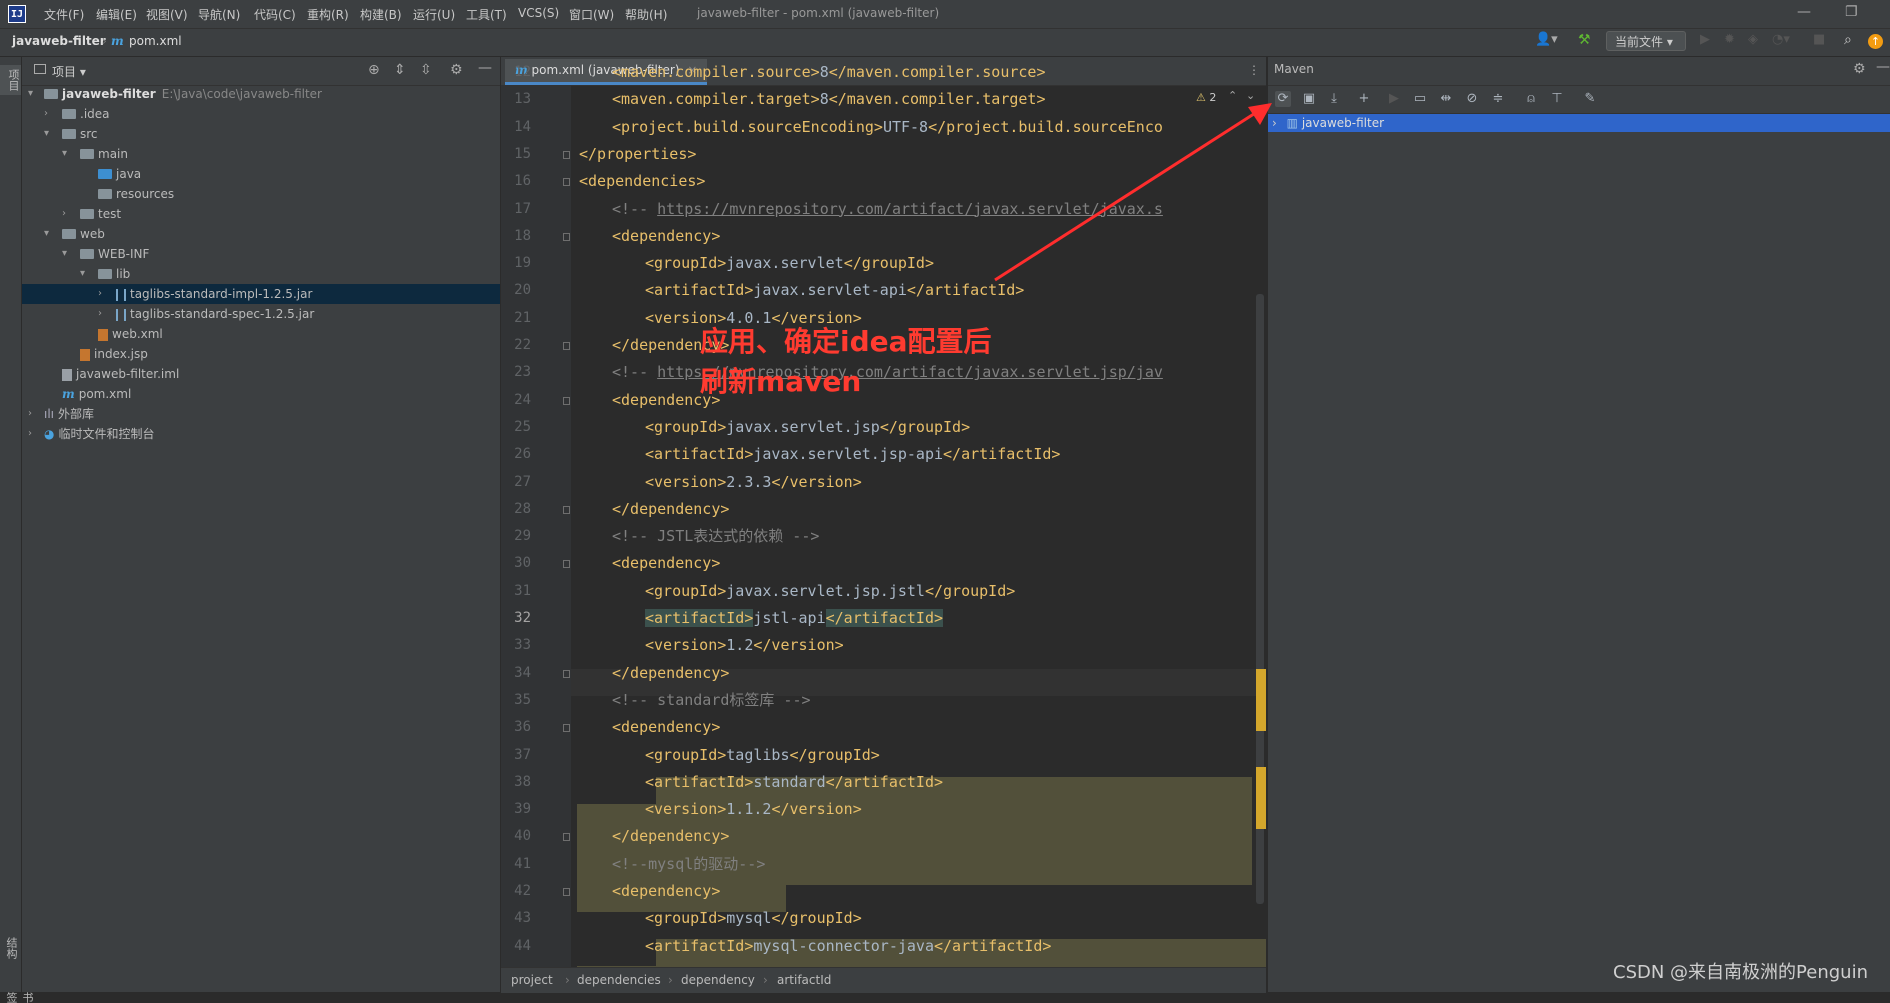 This screenshot has width=1890, height=1003. I want to click on menu-window: 窗口(W), so click(591, 14).